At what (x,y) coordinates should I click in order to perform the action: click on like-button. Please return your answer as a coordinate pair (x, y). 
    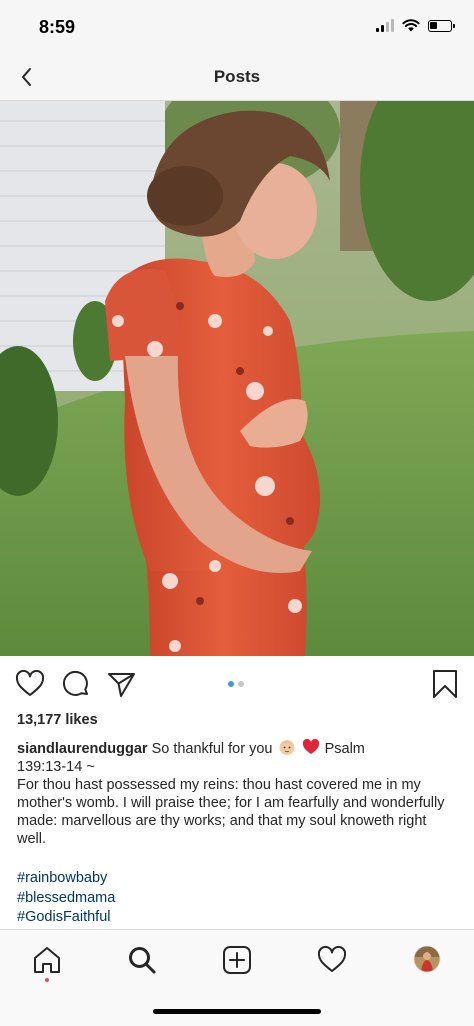
    Looking at the image, I should click on (30, 684).